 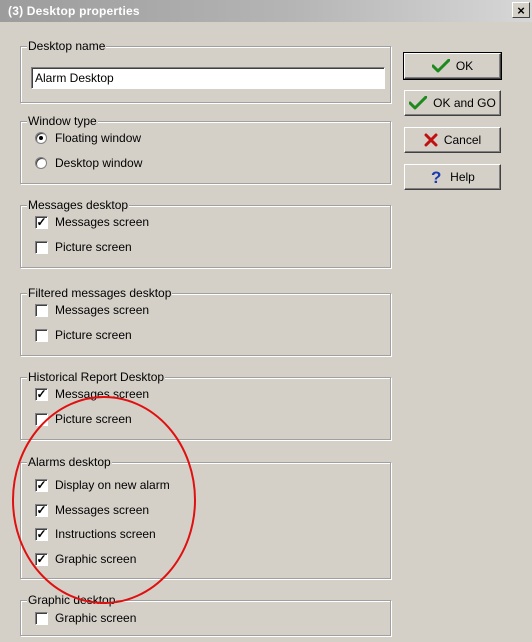 I want to click on help-button: ? Help, so click(x=452, y=177).